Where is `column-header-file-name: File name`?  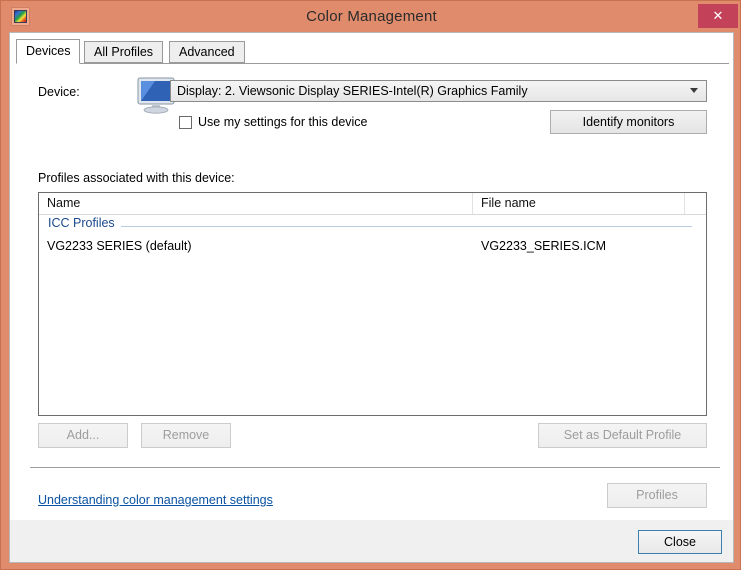 column-header-file-name: File name is located at coordinates (579, 203).